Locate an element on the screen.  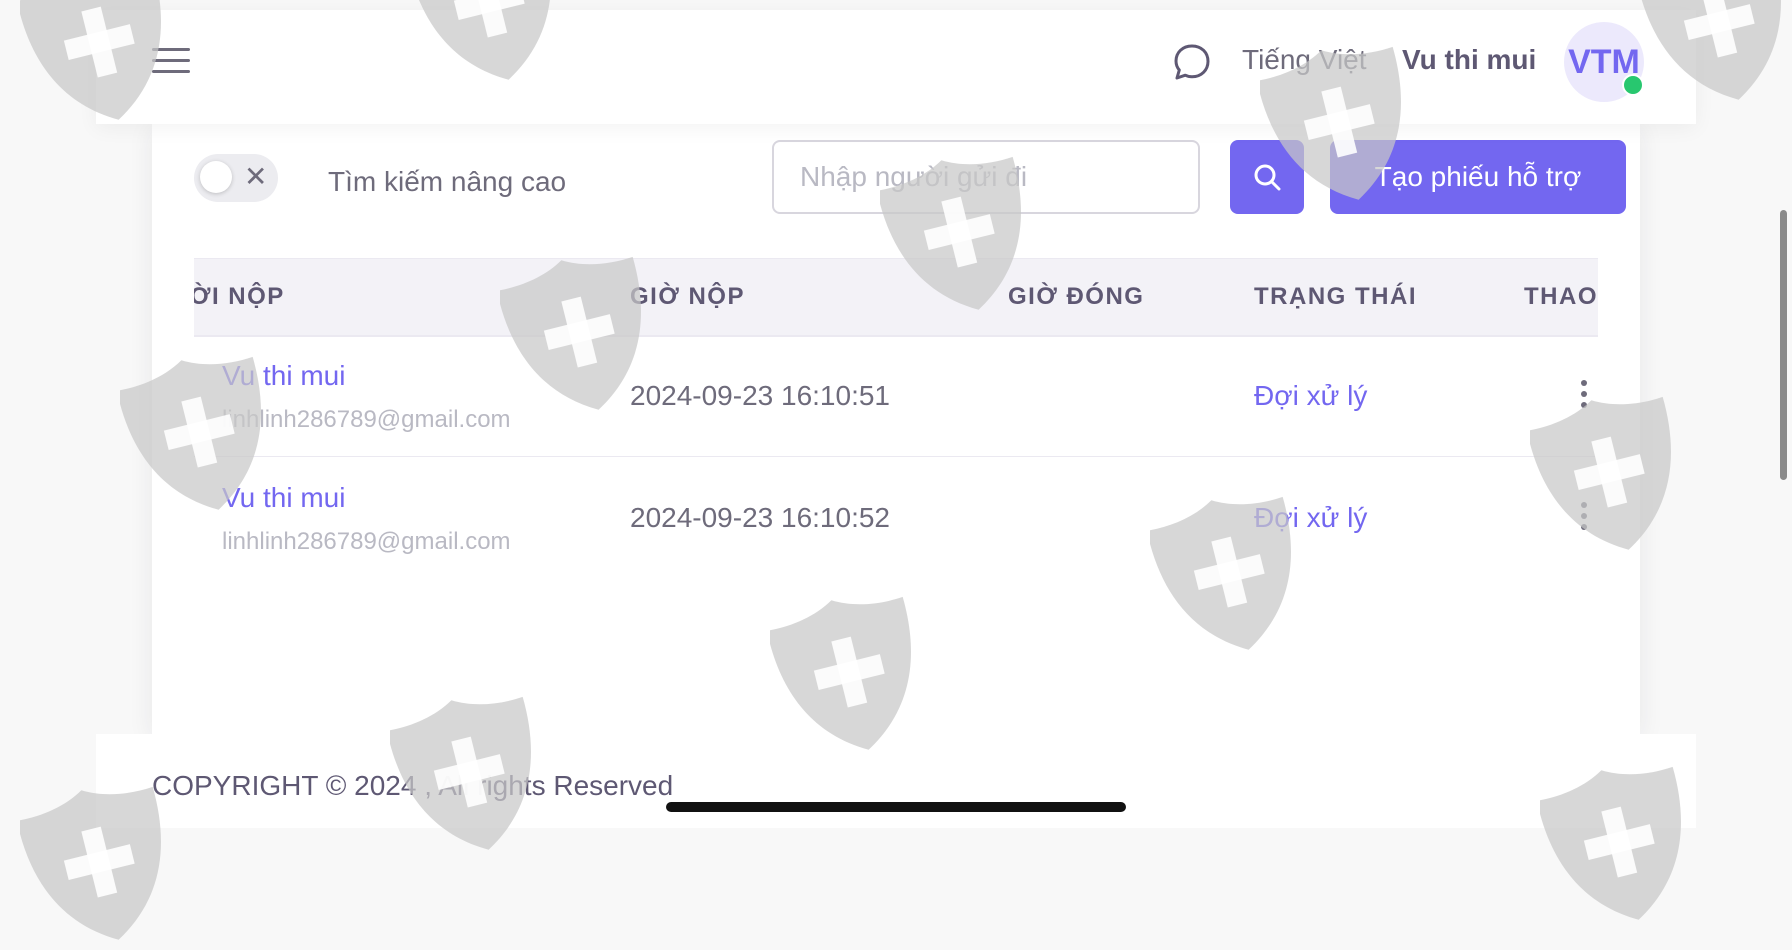
avatar: VTM is located at coordinates (1604, 62).